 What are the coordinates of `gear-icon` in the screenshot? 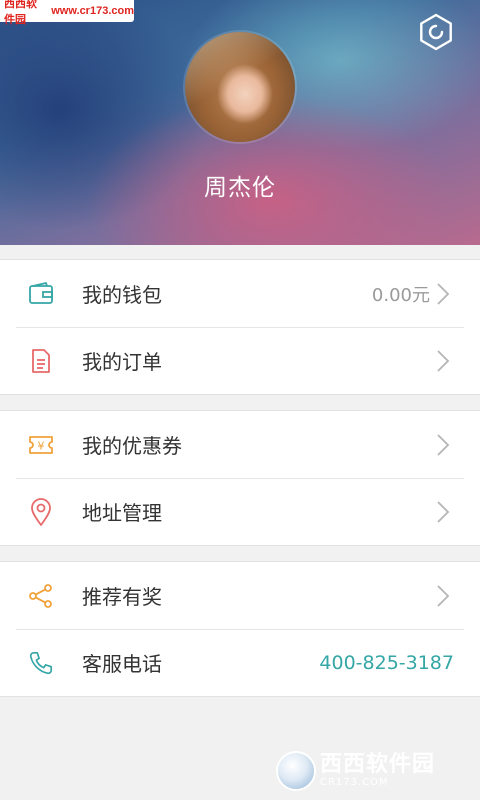 It's located at (436, 32).